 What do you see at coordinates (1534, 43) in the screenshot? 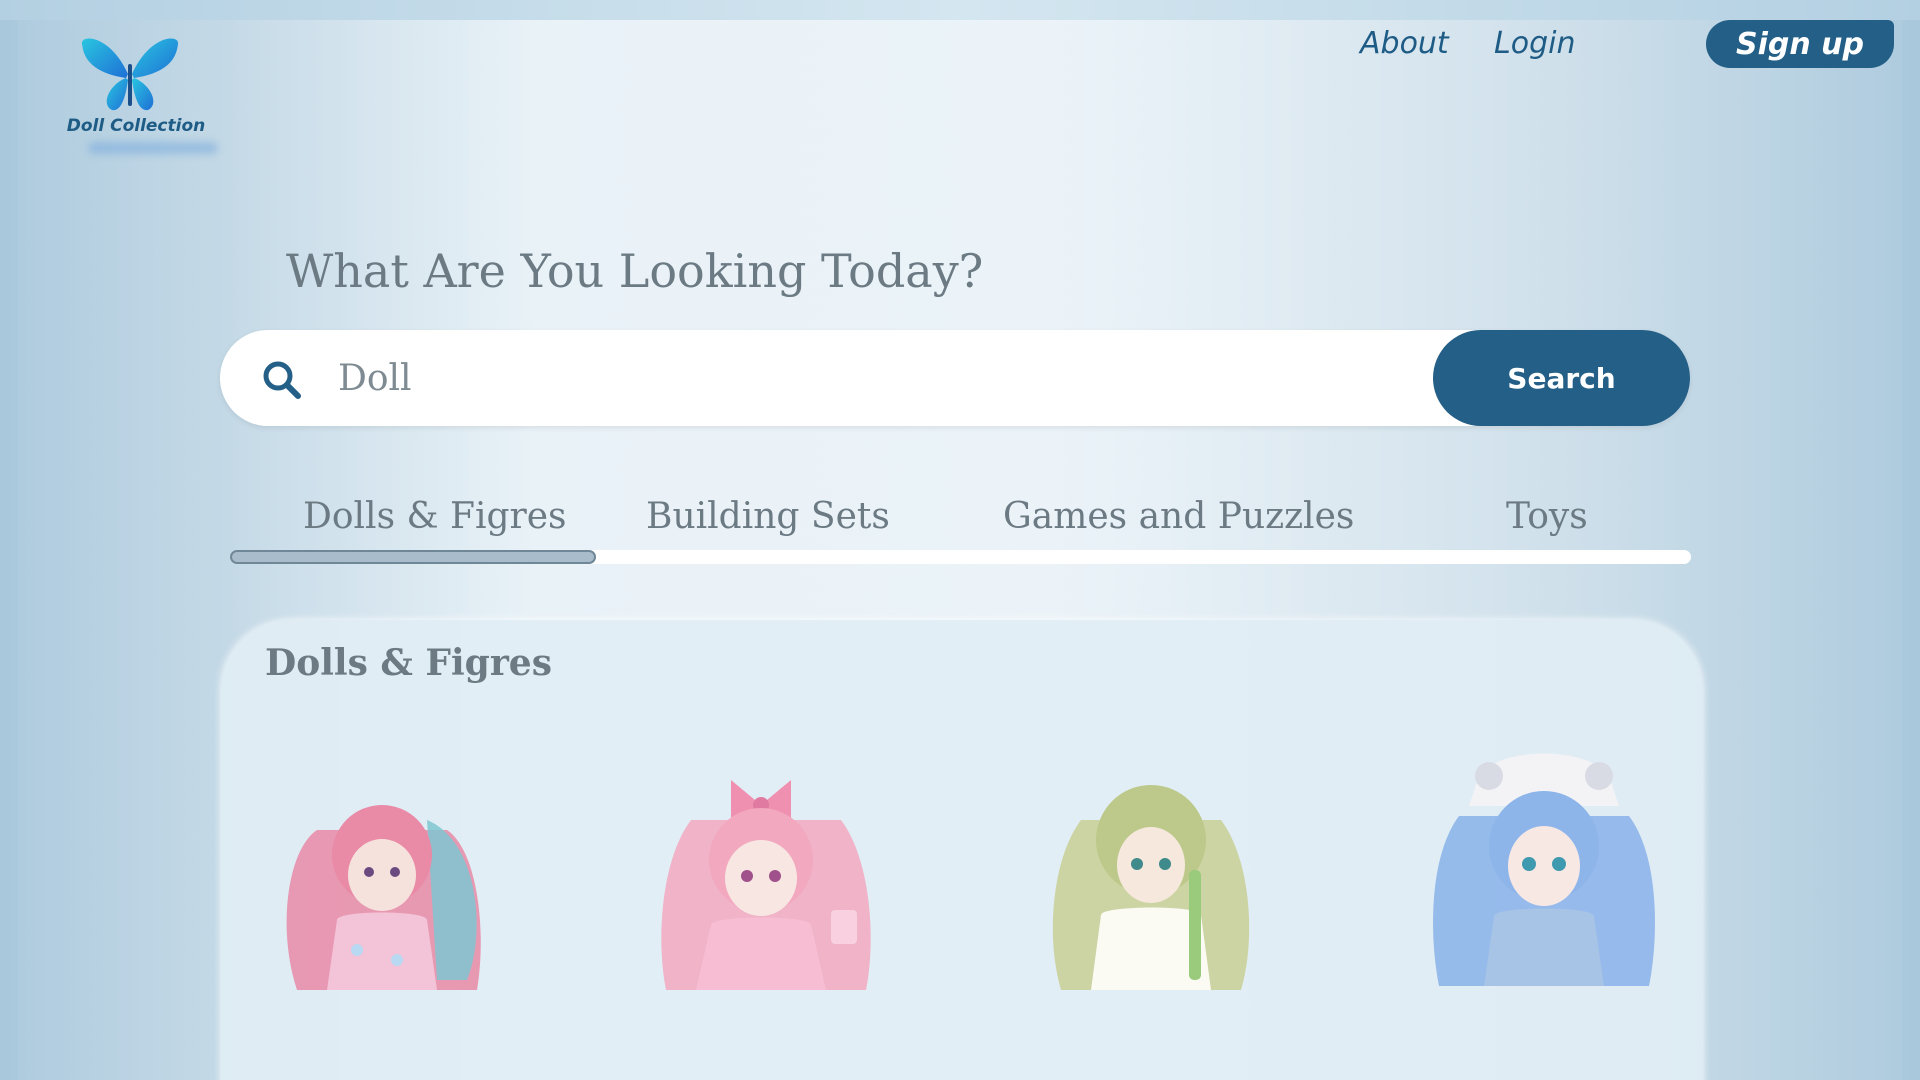
I see `nav-login-link: Login` at bounding box center [1534, 43].